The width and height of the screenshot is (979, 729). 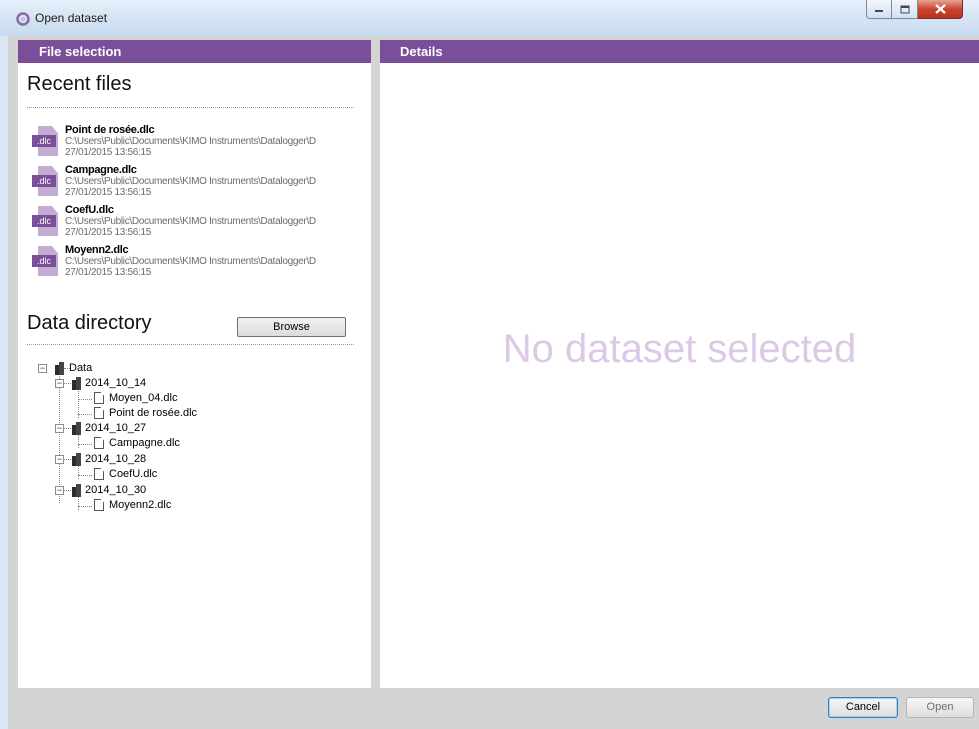 I want to click on maximize-button, so click(x=905, y=9).